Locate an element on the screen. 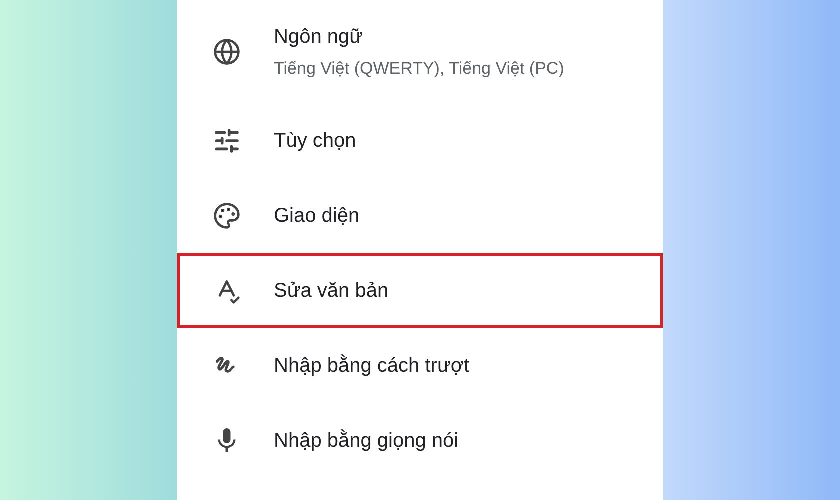 The height and width of the screenshot is (500, 840). item-title: Tùy chọn is located at coordinates (315, 141).